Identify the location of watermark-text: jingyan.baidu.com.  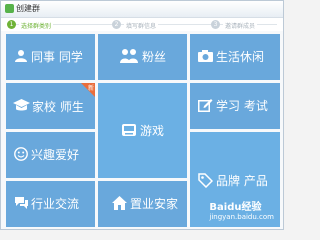
(241, 217).